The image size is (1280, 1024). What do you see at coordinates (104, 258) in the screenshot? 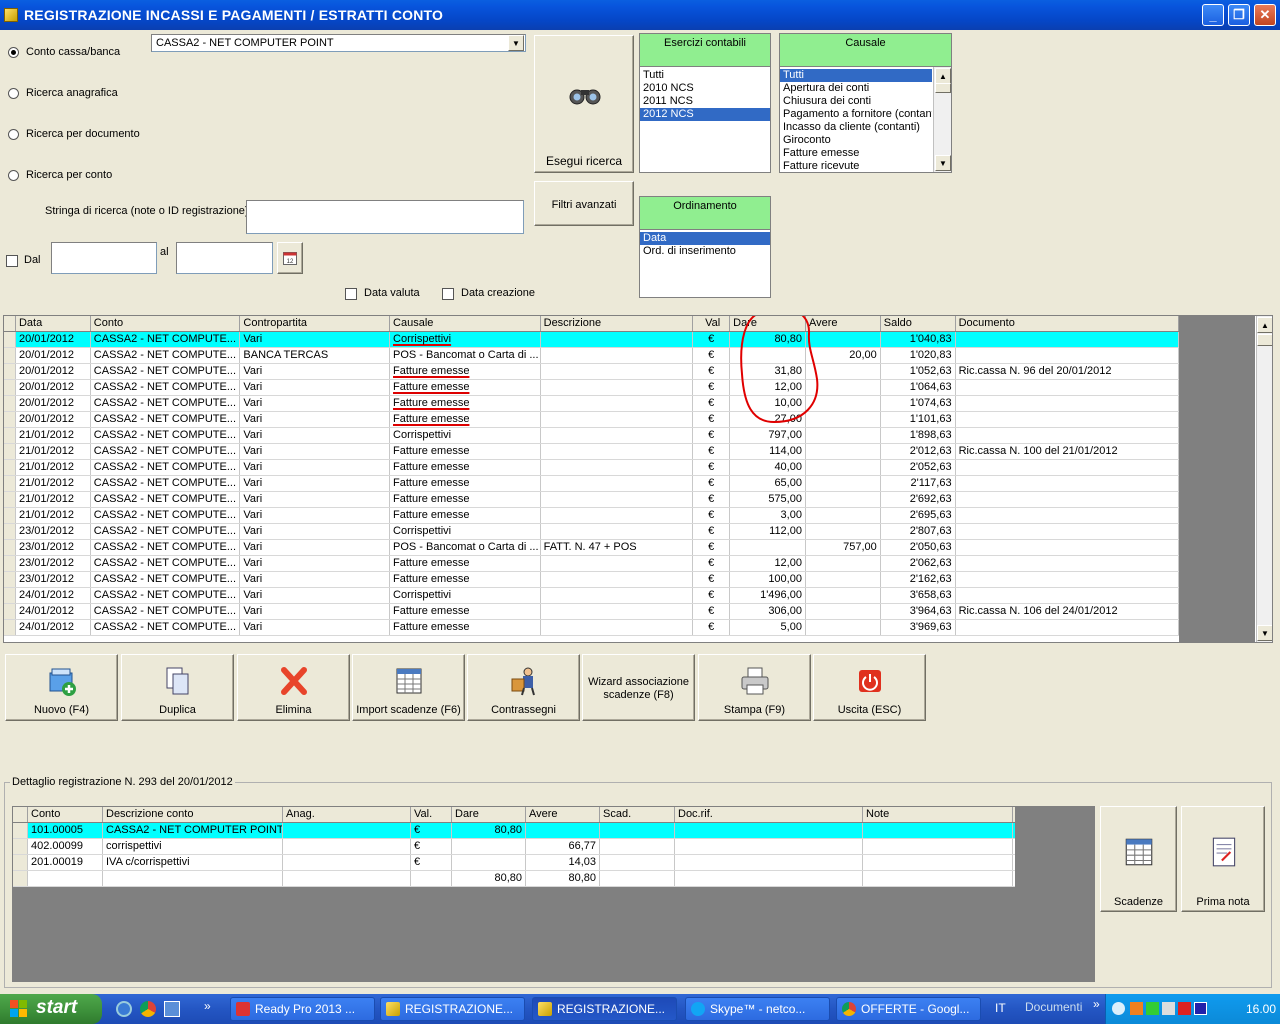
I see `date-from-input` at bounding box center [104, 258].